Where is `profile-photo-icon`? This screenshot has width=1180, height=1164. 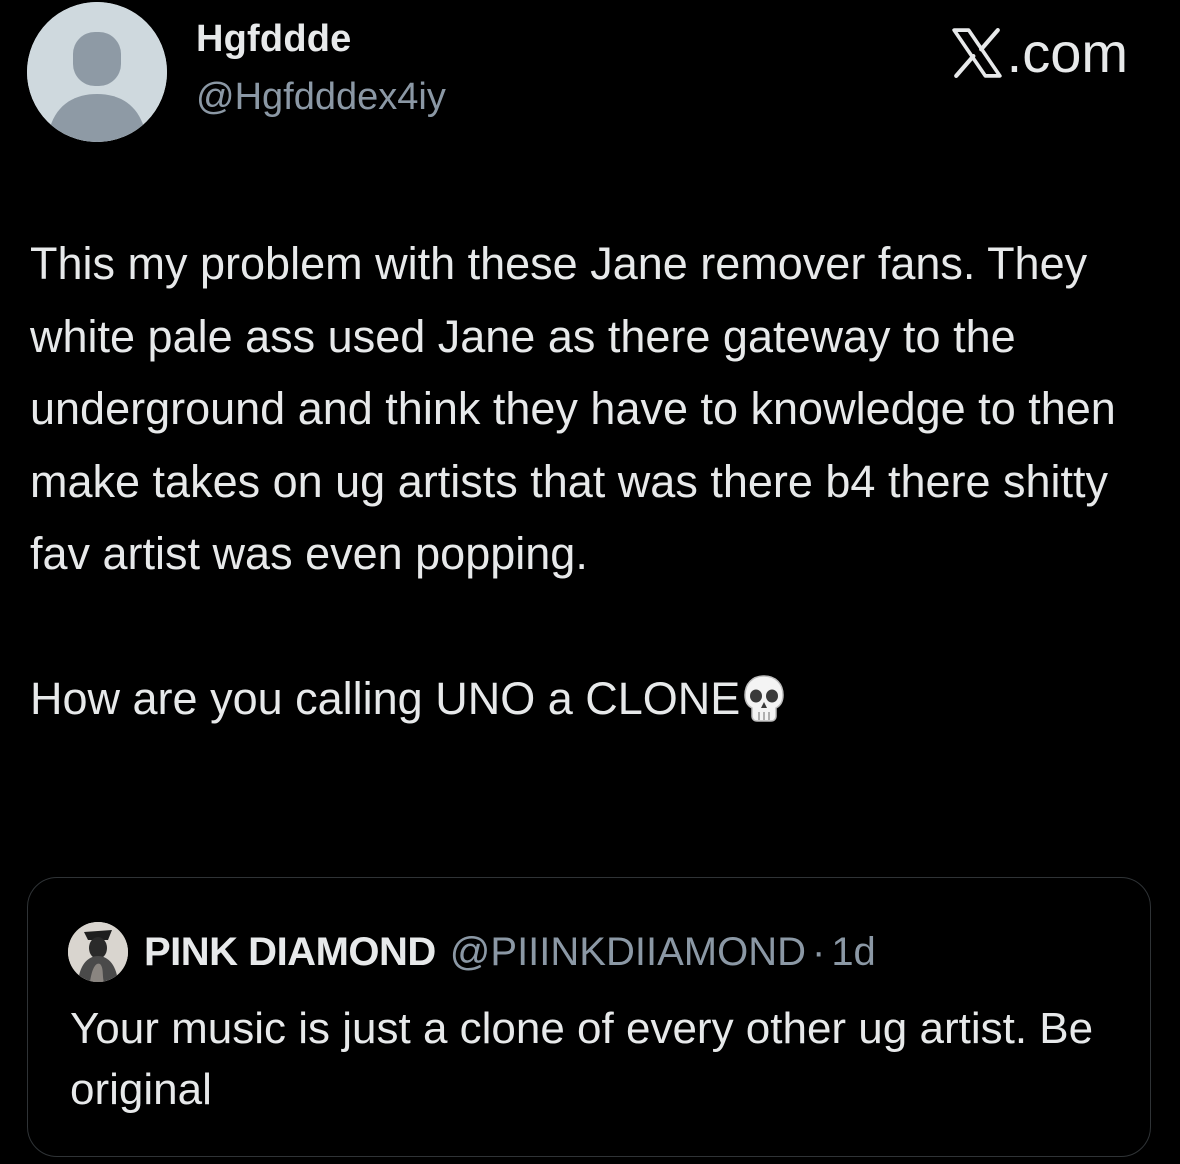 profile-photo-icon is located at coordinates (98, 952).